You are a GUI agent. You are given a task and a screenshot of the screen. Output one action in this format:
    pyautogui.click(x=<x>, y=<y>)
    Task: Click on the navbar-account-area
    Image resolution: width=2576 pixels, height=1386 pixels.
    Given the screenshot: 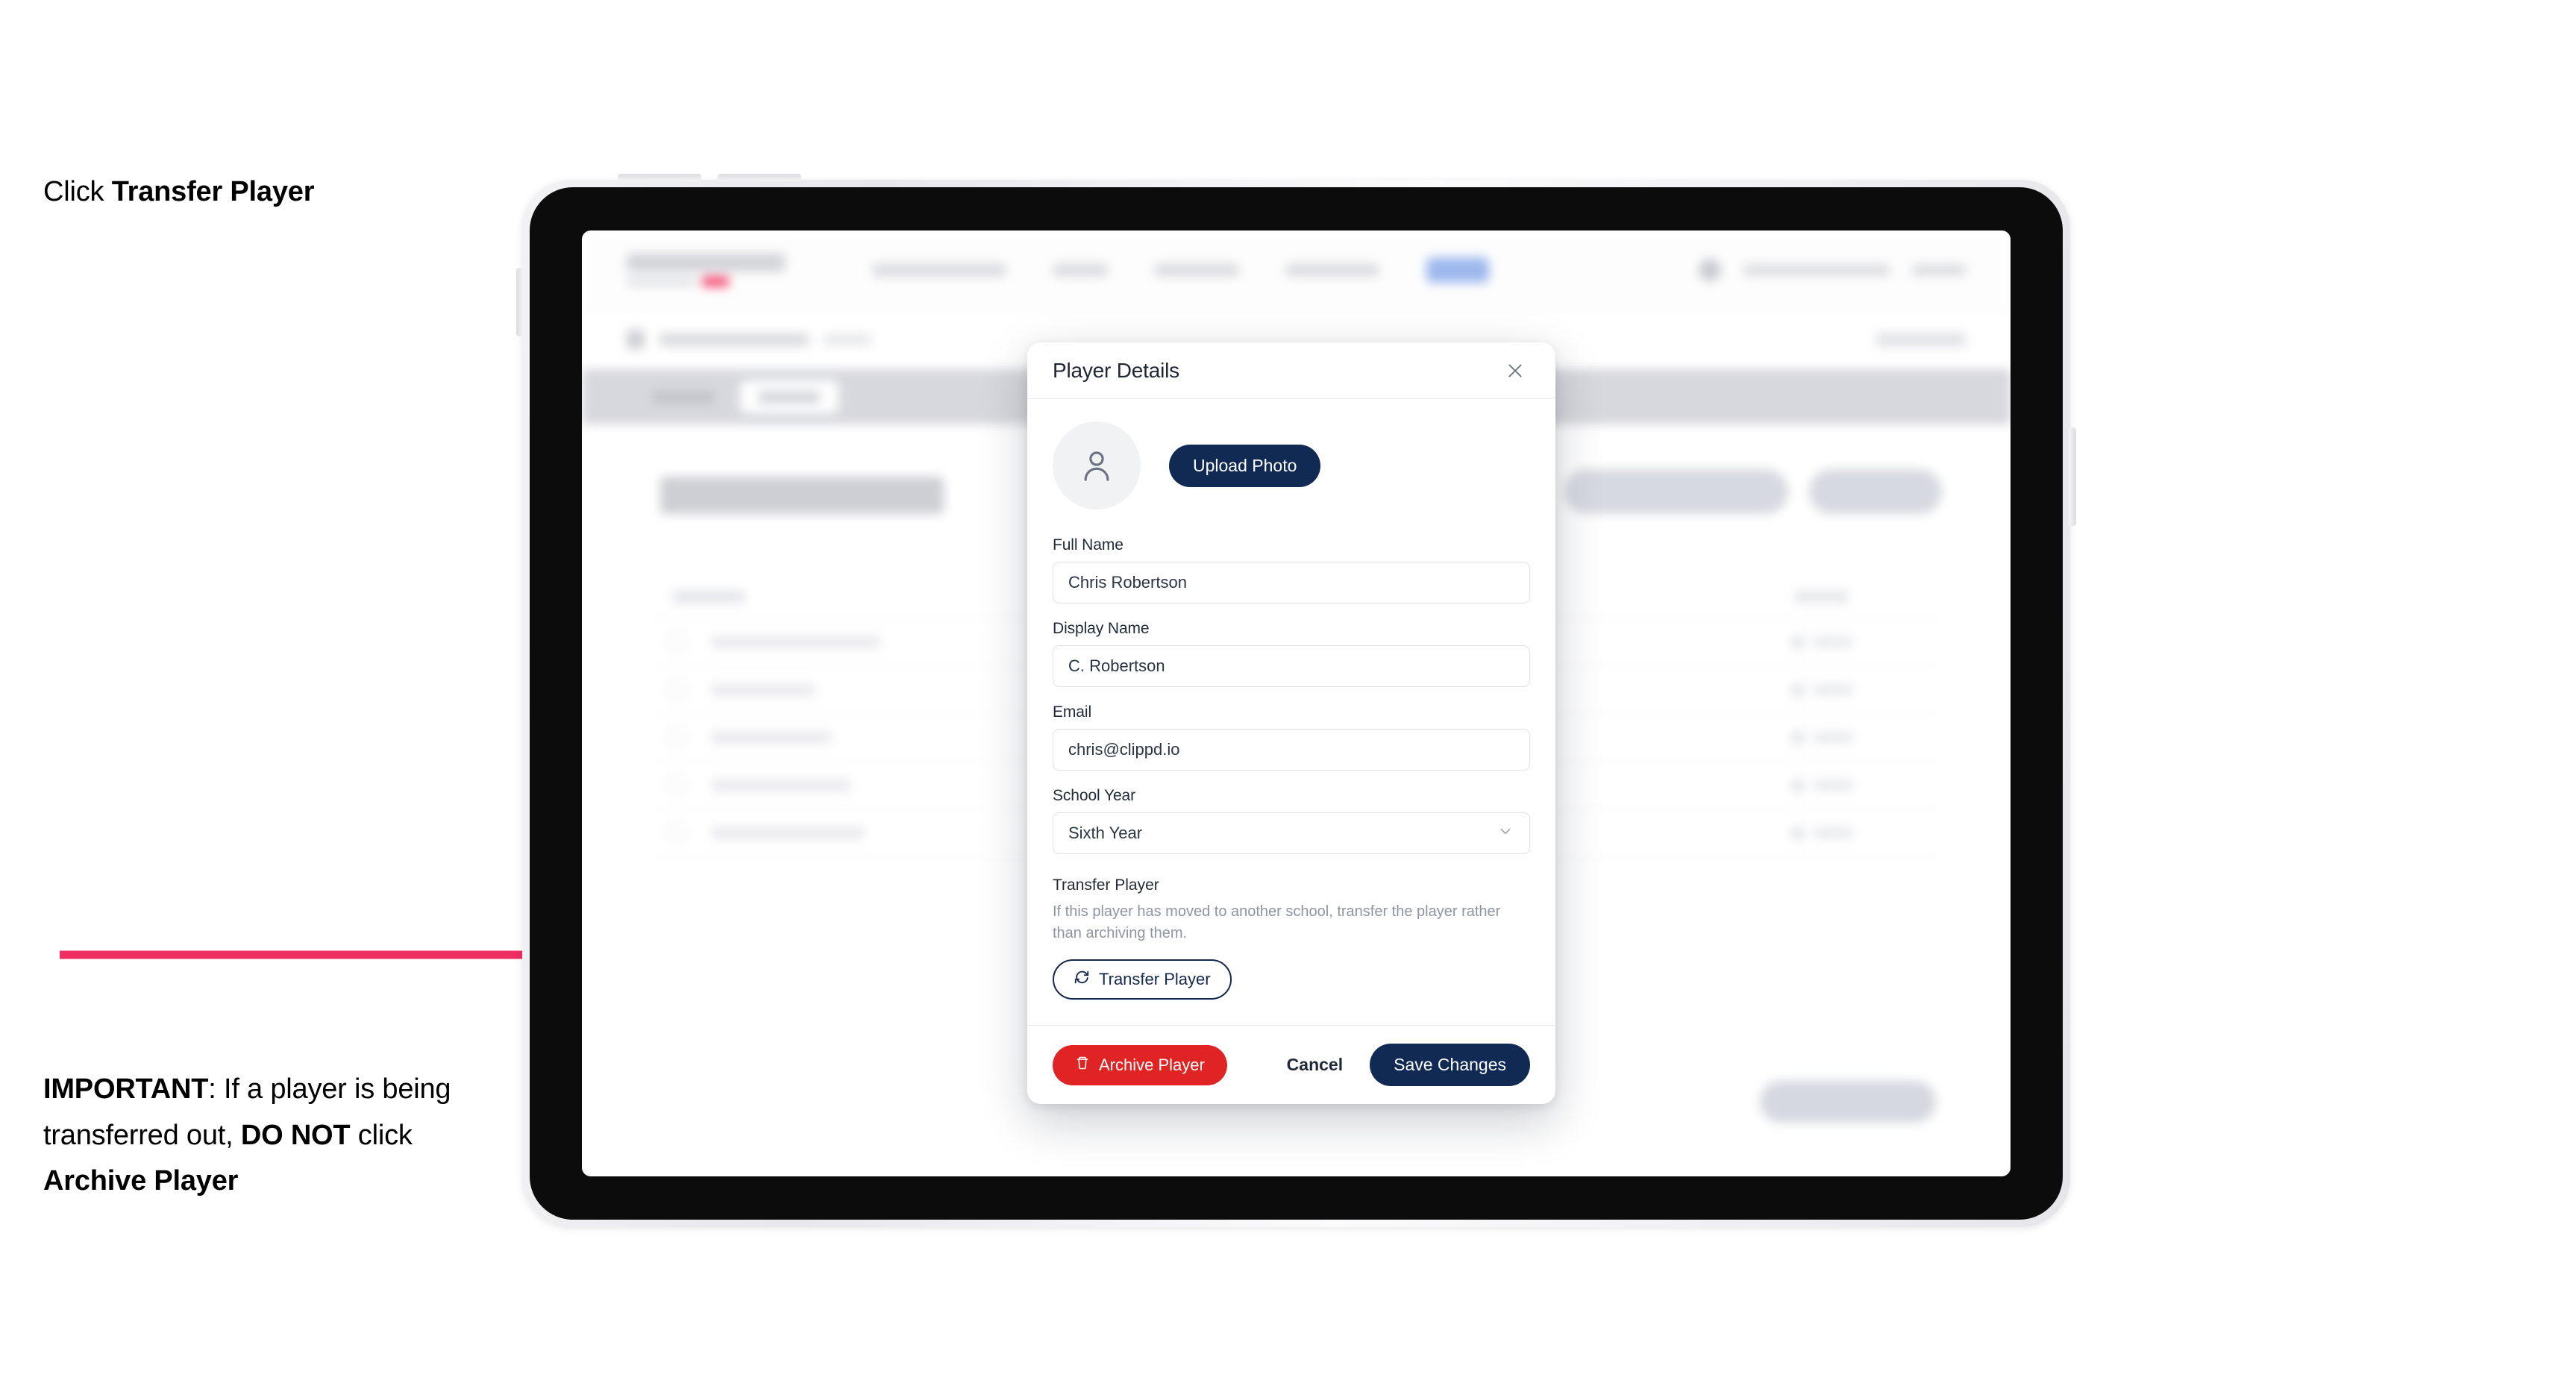 What is the action you would take?
    pyautogui.click(x=1832, y=269)
    